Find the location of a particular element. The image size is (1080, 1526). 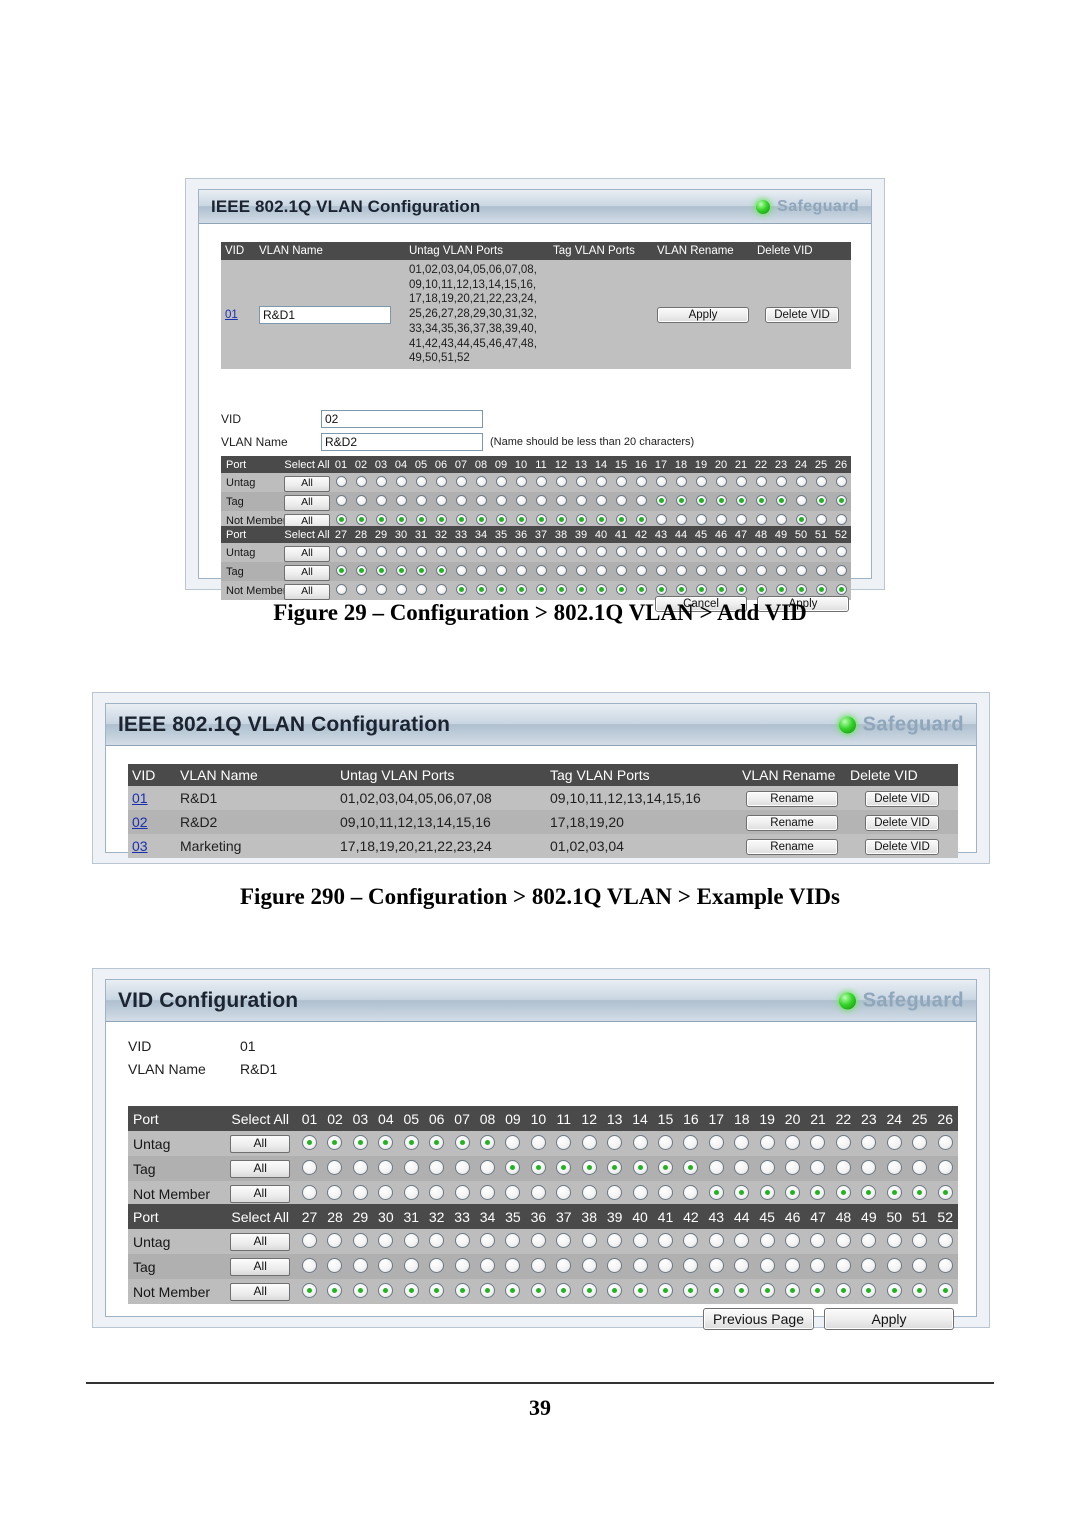

vid-link: 03 is located at coordinates (140, 846).